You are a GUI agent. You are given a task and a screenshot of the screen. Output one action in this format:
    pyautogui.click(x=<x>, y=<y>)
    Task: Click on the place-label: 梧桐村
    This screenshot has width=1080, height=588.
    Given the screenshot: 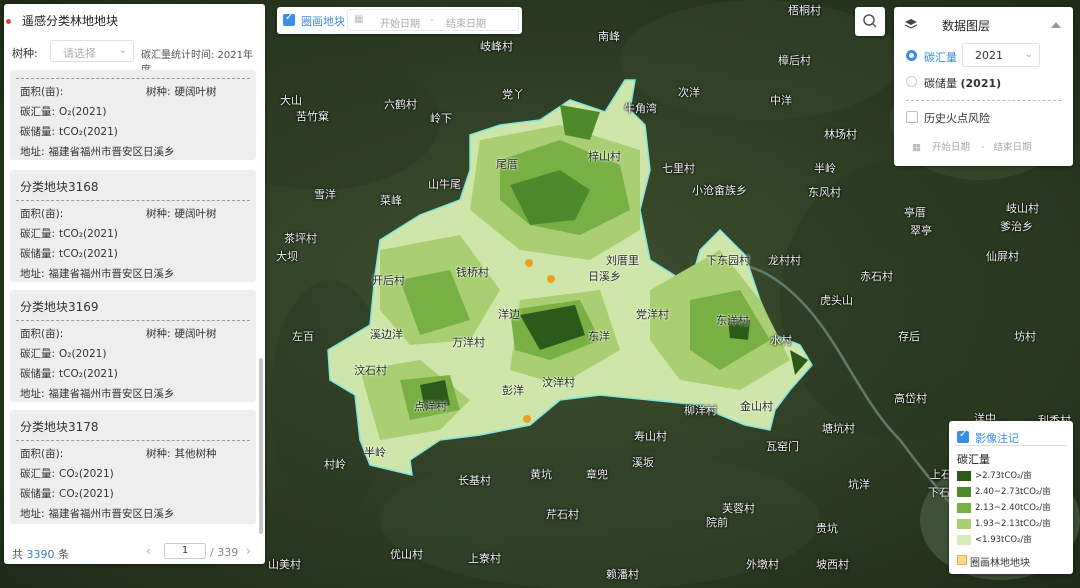 What is the action you would take?
    pyautogui.click(x=804, y=10)
    